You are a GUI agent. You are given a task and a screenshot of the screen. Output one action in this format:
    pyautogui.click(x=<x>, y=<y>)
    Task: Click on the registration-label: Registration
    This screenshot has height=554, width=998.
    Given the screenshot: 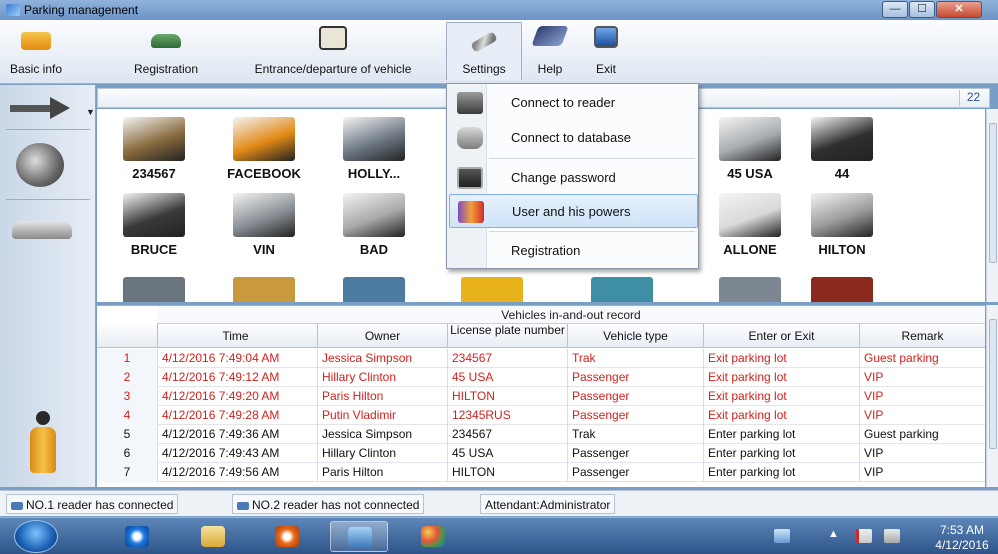 What is the action you would take?
    pyautogui.click(x=166, y=69)
    